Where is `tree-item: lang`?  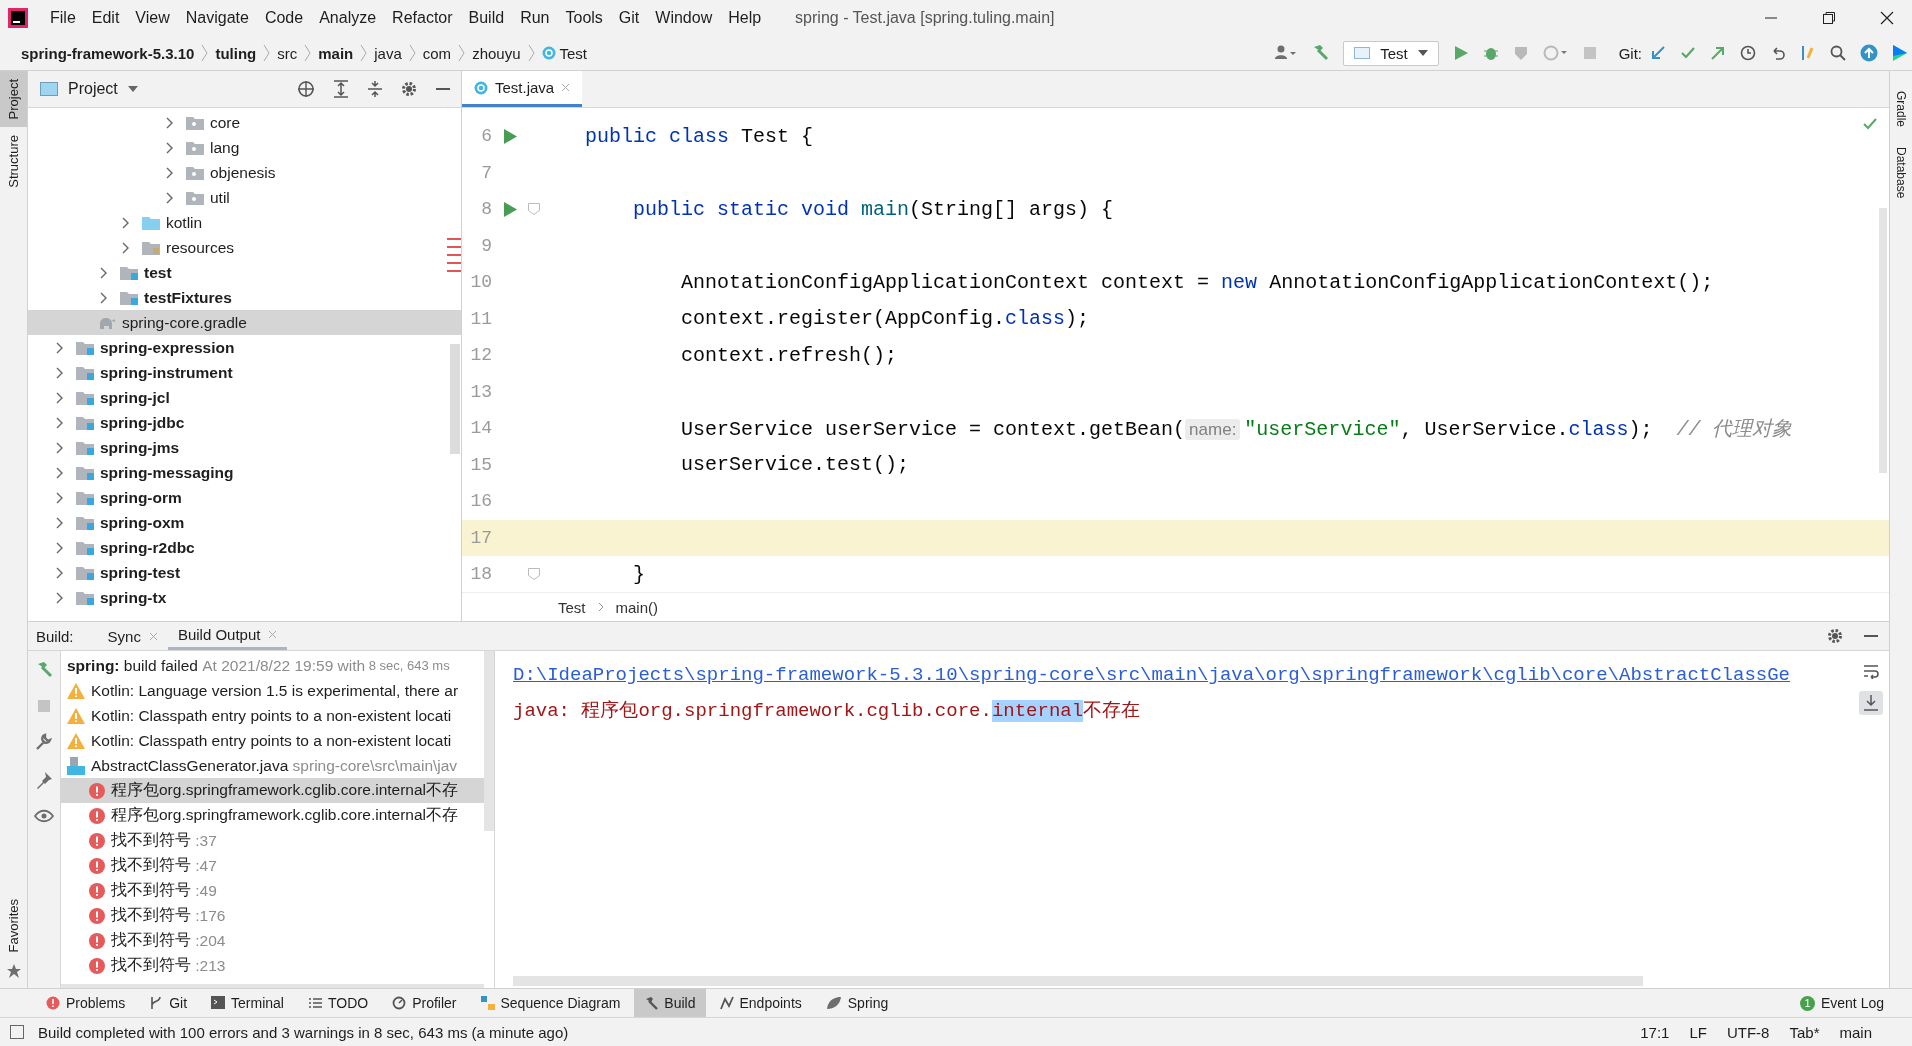 tree-item: lang is located at coordinates (244, 147).